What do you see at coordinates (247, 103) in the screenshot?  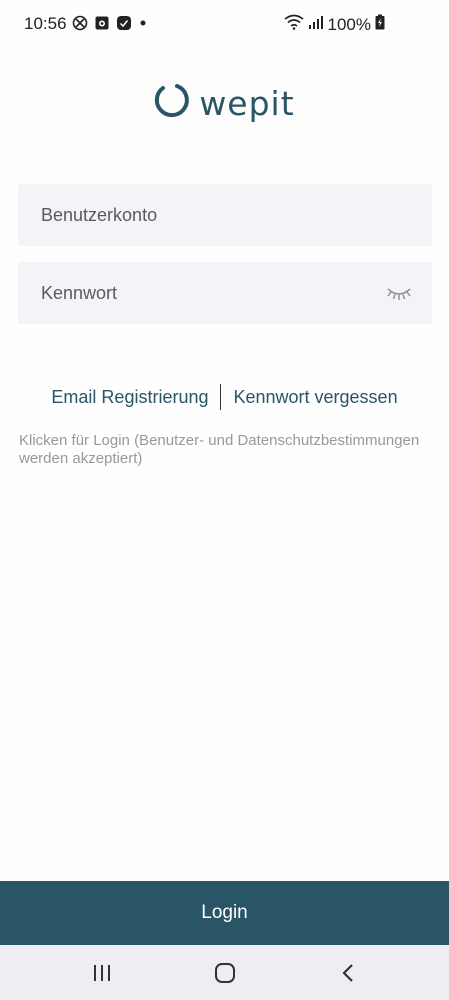 I see `logo-text: wepit` at bounding box center [247, 103].